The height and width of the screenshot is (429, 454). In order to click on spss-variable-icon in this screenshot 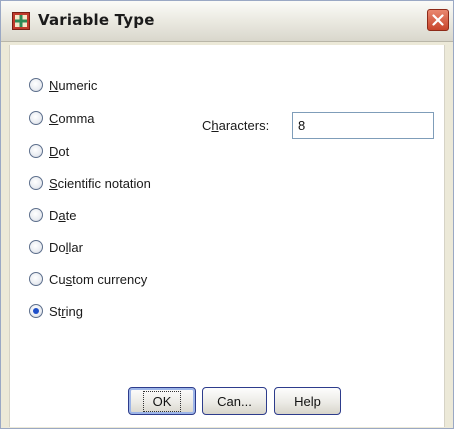, I will do `click(21, 21)`.